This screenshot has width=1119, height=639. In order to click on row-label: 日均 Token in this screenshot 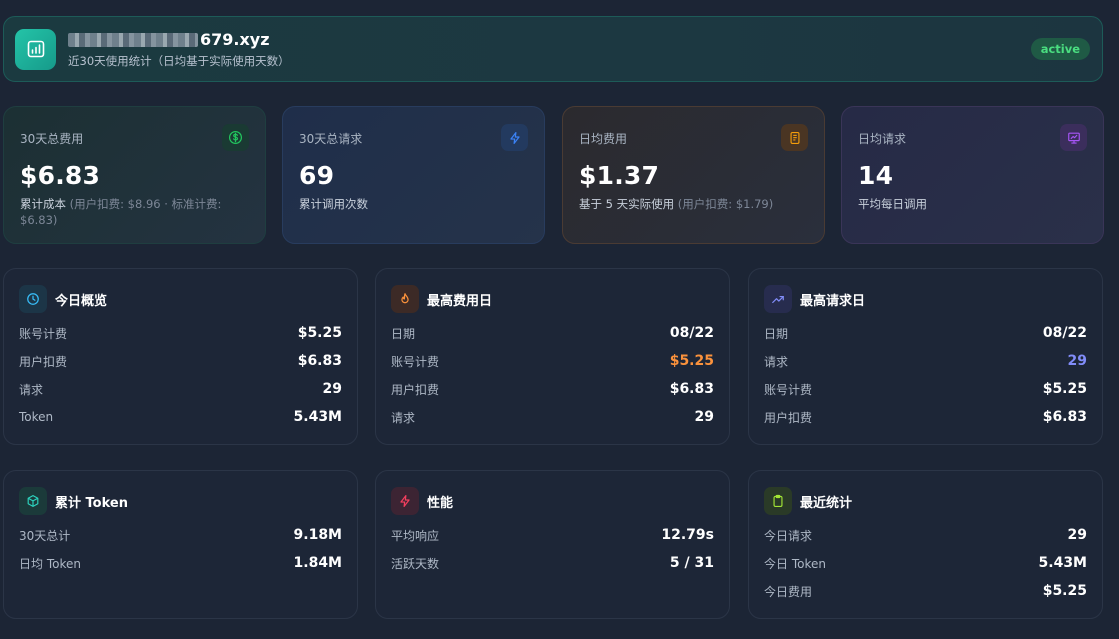, I will do `click(50, 563)`.